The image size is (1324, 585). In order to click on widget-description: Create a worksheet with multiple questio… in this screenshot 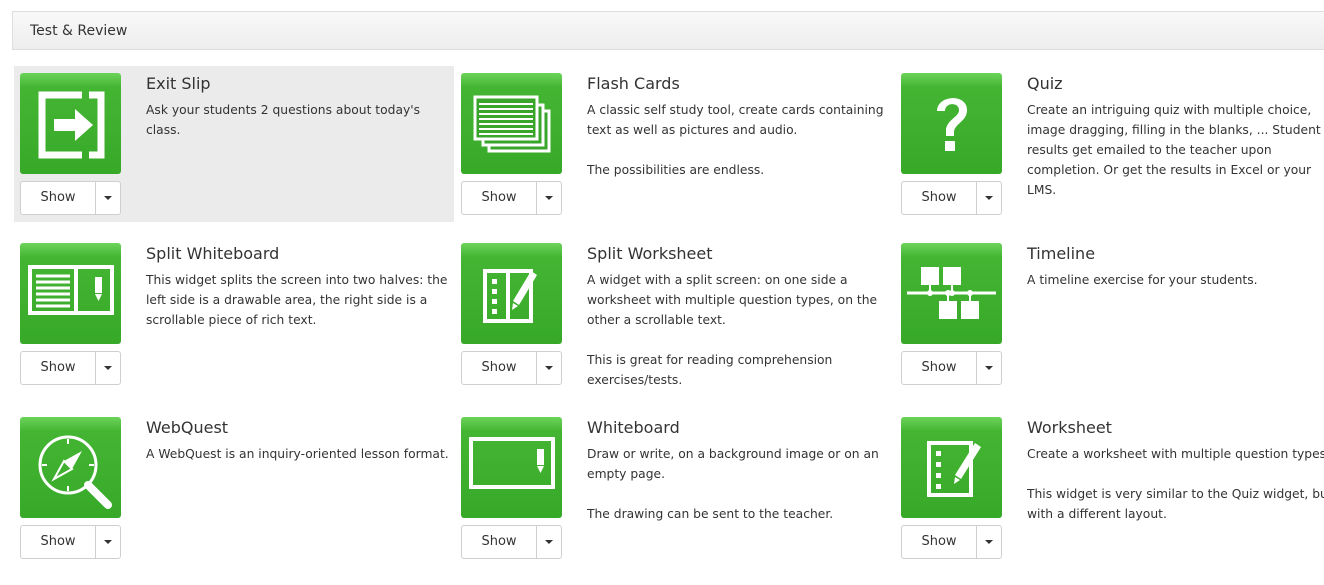, I will do `click(1175, 484)`.